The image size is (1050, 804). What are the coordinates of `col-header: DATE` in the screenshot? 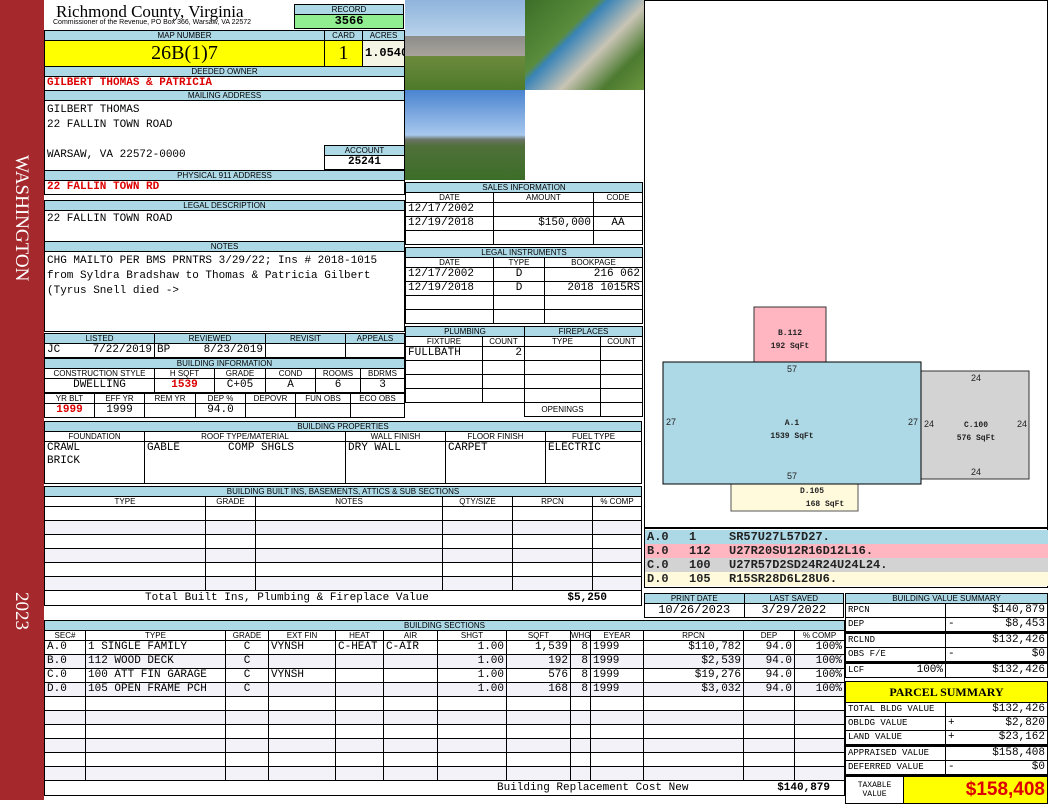 It's located at (449, 197).